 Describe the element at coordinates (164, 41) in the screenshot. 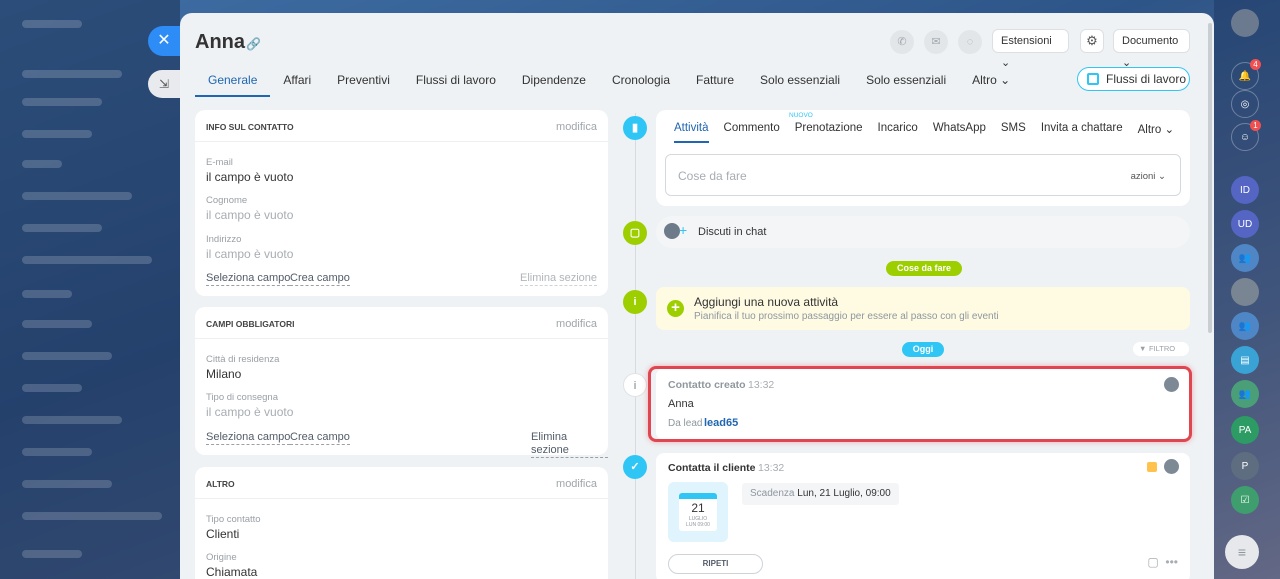

I see `close-icon: ✕` at that location.